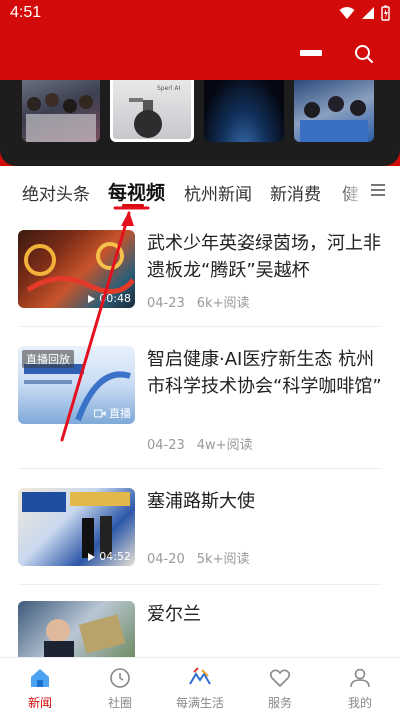 The image size is (400, 711). Describe the element at coordinates (199, 703) in the screenshot. I see `nav-label: 每满生活` at that location.